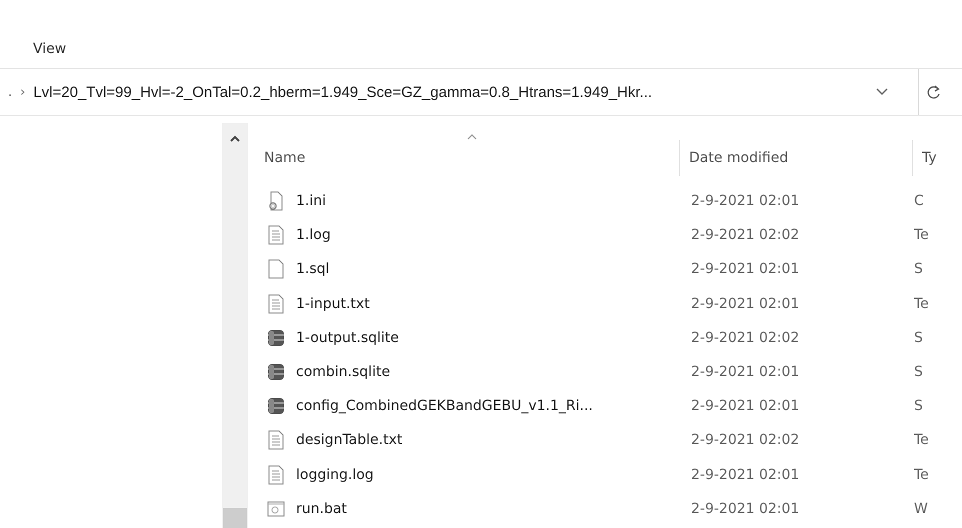 This screenshot has width=962, height=528. Describe the element at coordinates (929, 158) in the screenshot. I see `column-header: Ty` at that location.